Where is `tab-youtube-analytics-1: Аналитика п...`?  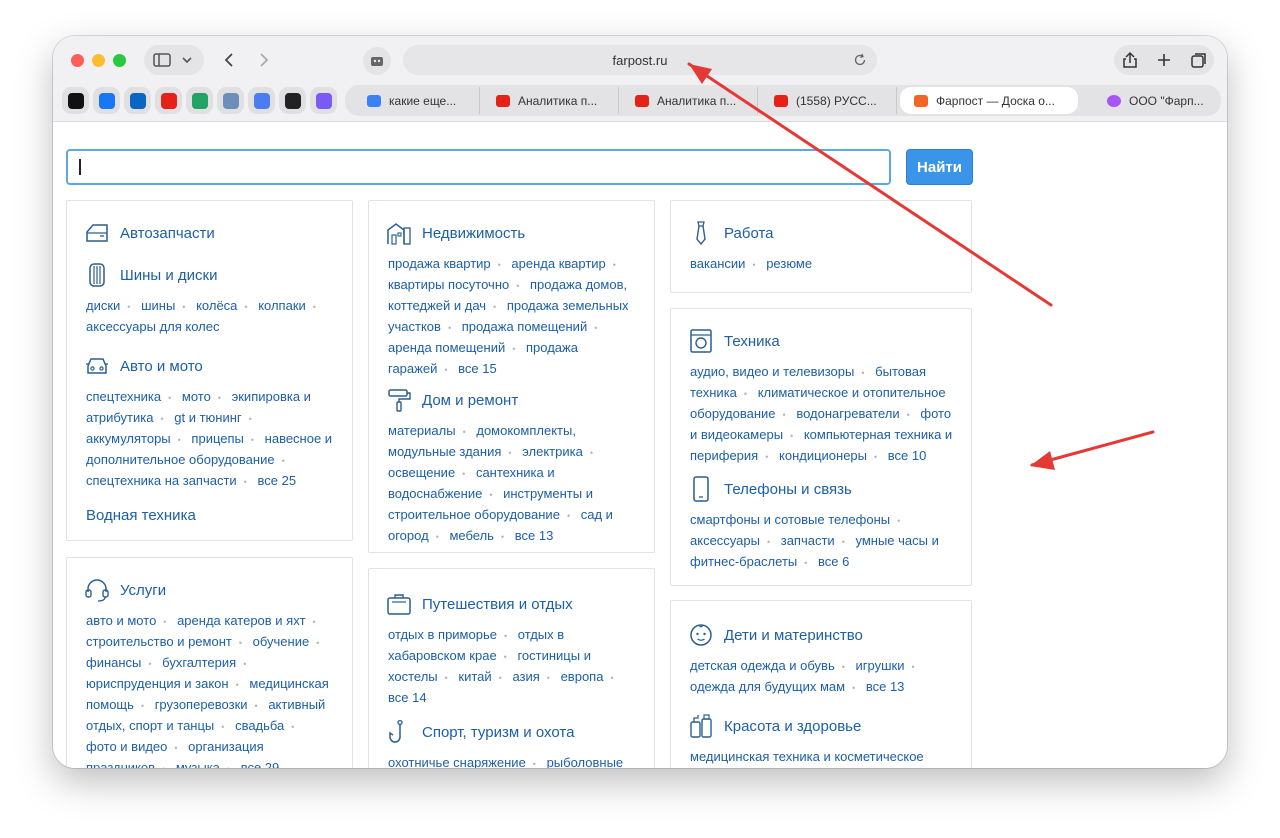
tab-youtube-analytics-1: Аналитика п... is located at coordinates (550, 100).